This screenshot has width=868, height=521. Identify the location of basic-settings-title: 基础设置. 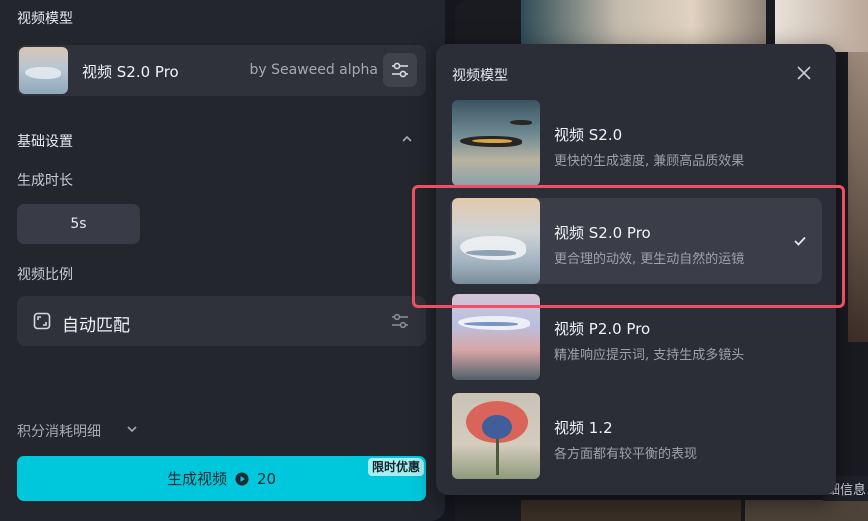
(45, 142).